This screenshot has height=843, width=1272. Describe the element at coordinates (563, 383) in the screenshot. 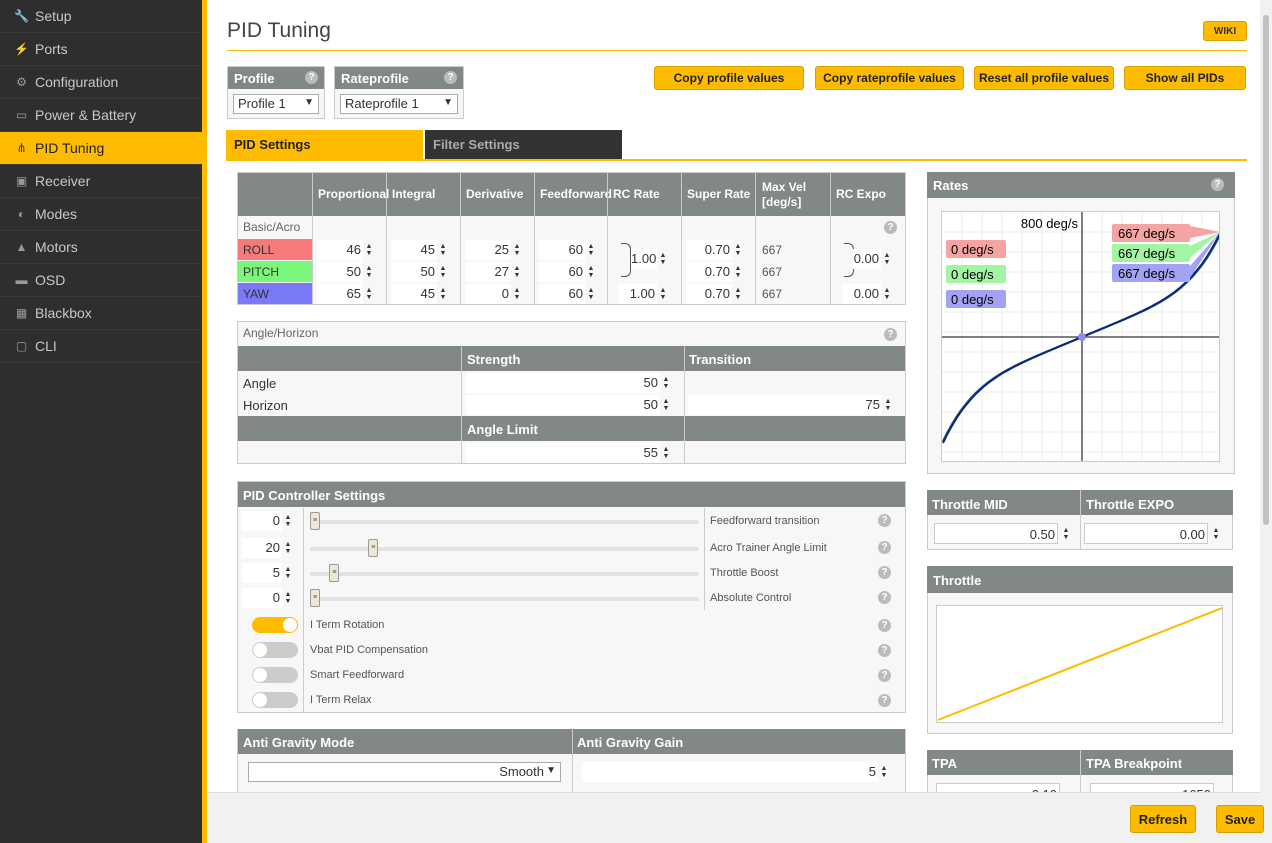

I see `angle-strength-input: 50` at that location.